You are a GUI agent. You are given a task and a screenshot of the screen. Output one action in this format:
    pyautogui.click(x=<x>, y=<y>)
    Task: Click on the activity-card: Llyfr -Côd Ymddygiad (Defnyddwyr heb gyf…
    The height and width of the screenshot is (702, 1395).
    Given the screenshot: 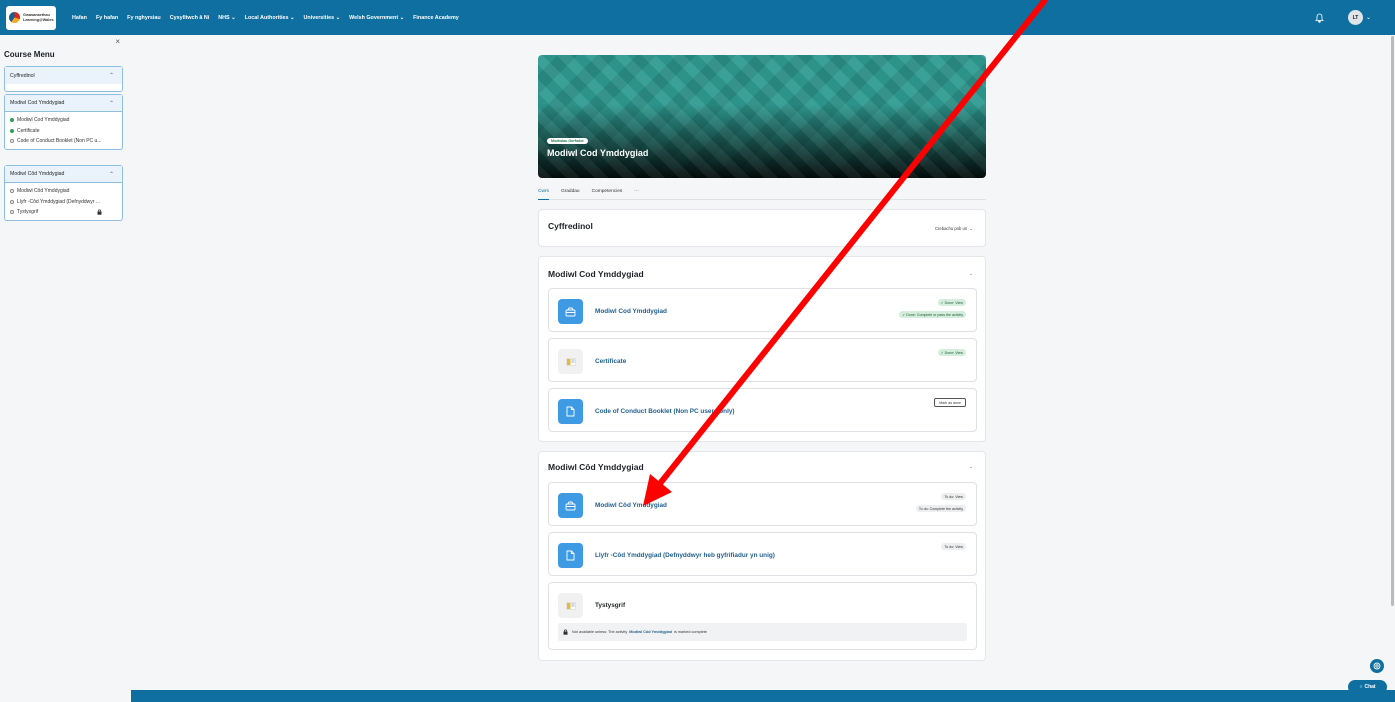 What is the action you would take?
    pyautogui.click(x=762, y=554)
    